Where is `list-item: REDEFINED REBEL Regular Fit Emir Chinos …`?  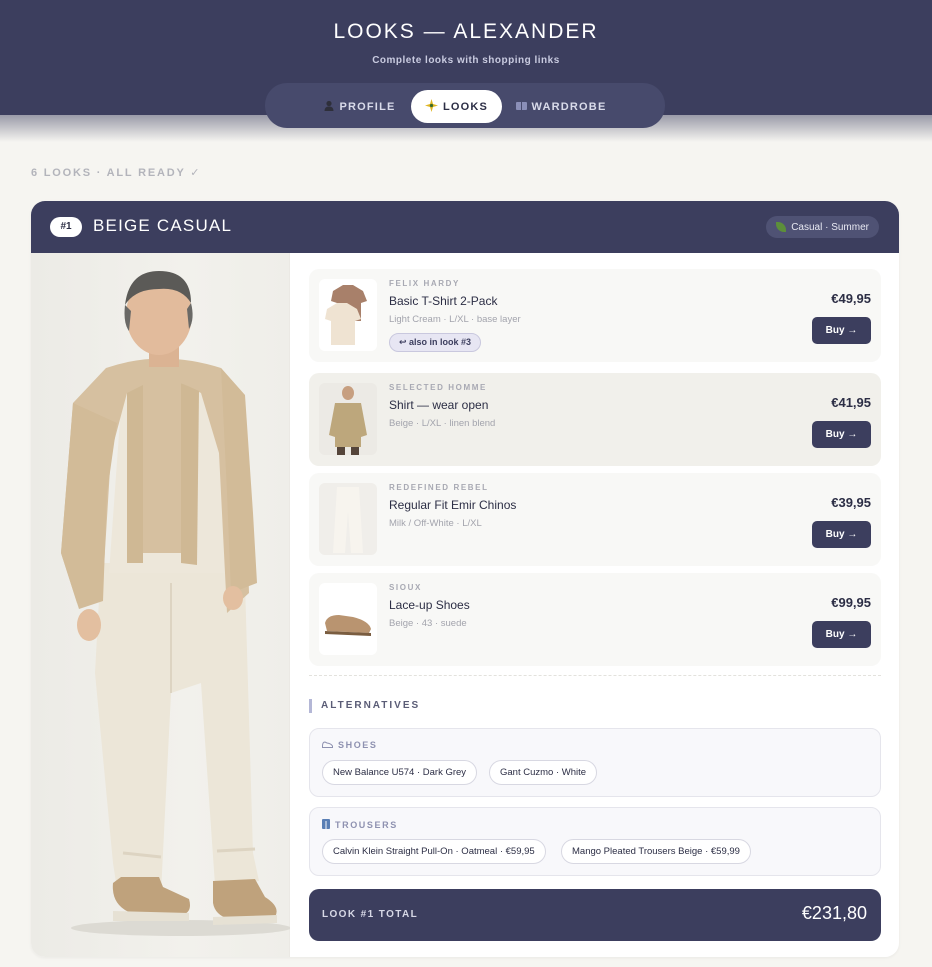 list-item: REDEFINED REBEL Regular Fit Emir Chinos … is located at coordinates (595, 519).